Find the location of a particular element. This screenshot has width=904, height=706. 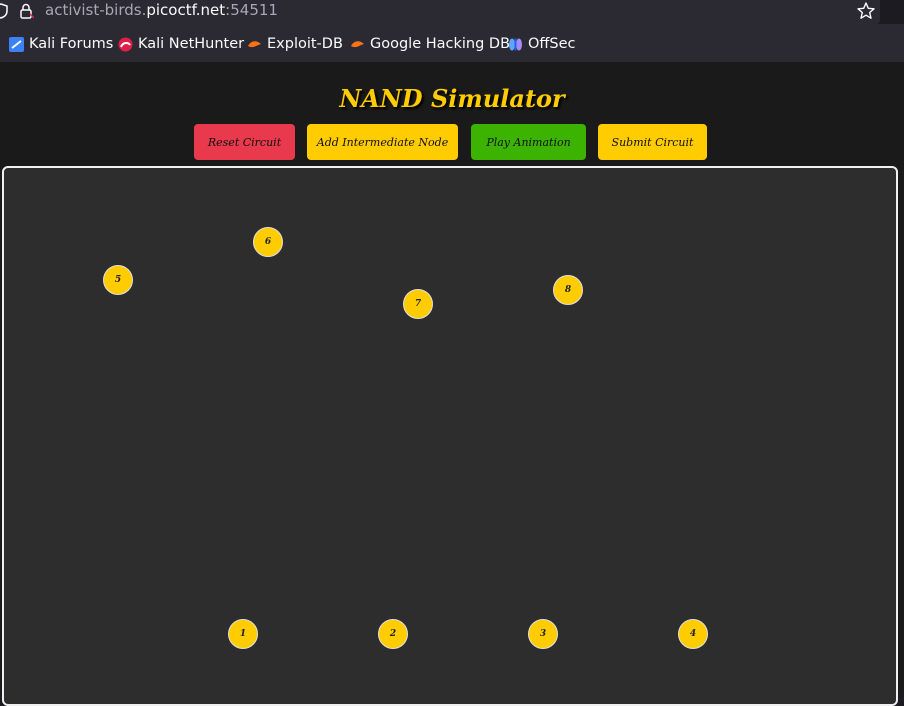

reset-circuit-button: Reset Circuit is located at coordinates (244, 142).